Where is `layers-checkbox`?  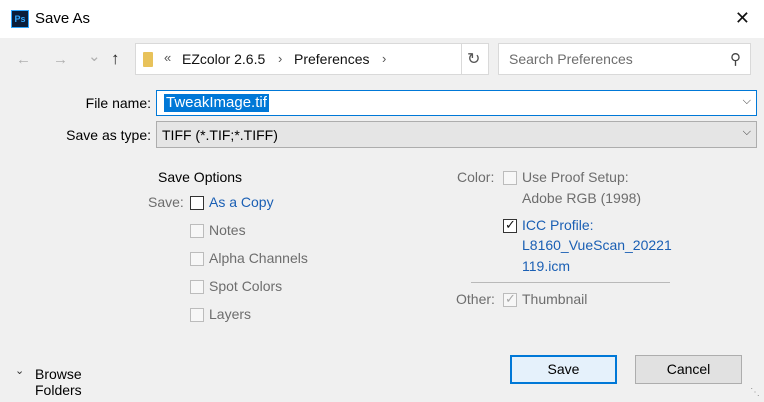
layers-checkbox is located at coordinates (197, 315).